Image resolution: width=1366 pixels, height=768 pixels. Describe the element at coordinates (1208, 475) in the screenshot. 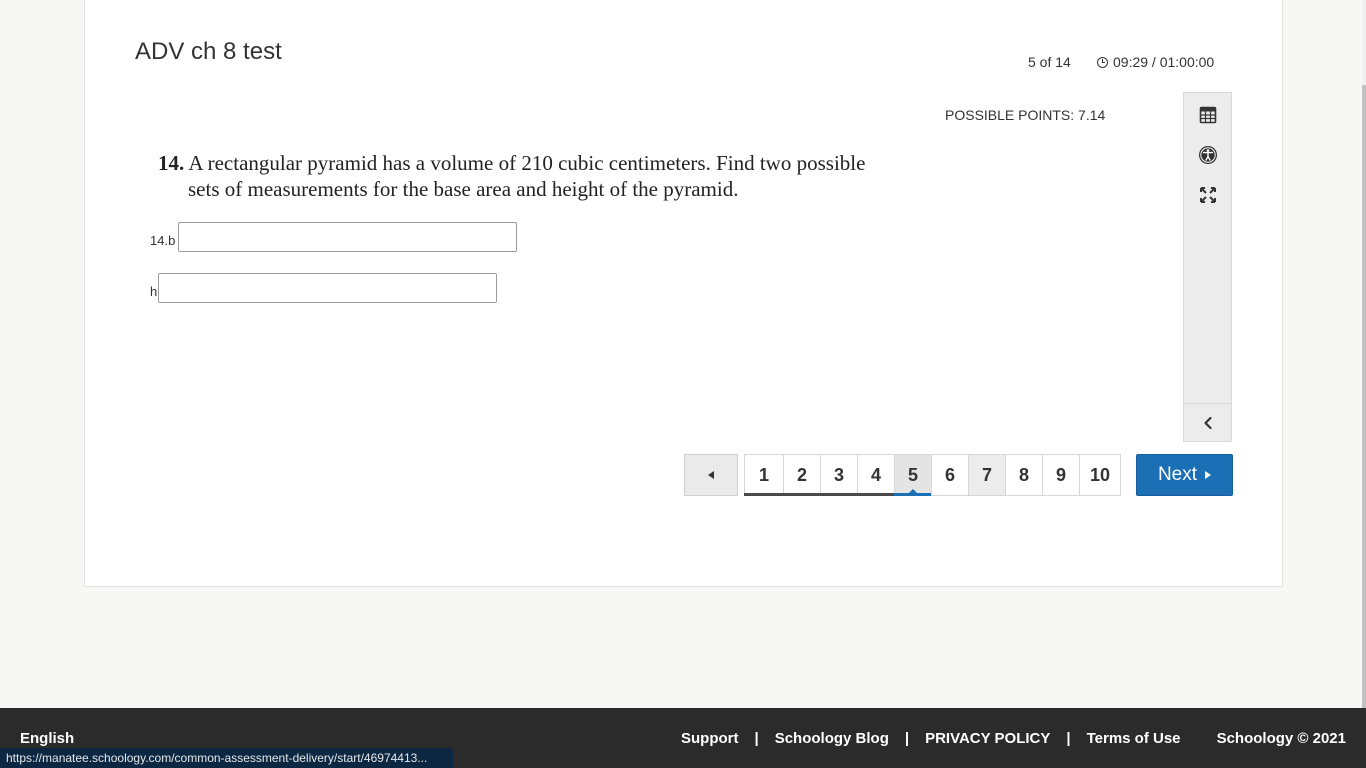

I see `next-arrow-icon` at that location.